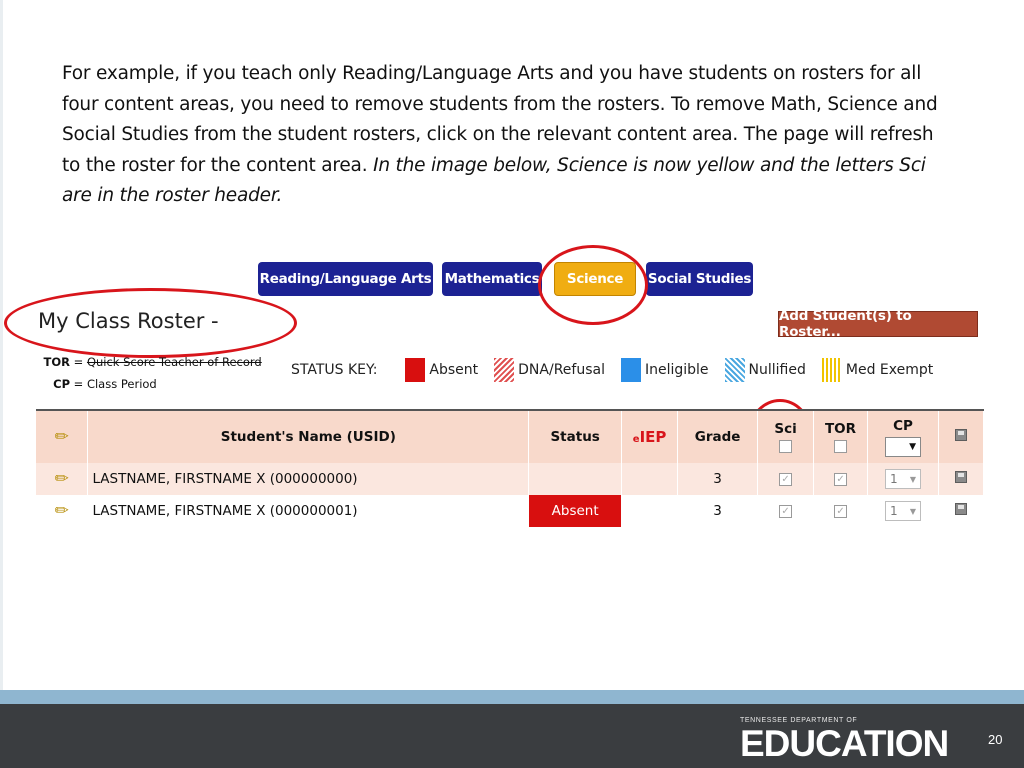 This screenshot has height=768, width=1024. I want to click on status-key-dna: DNA/Refusal, so click(549, 370).